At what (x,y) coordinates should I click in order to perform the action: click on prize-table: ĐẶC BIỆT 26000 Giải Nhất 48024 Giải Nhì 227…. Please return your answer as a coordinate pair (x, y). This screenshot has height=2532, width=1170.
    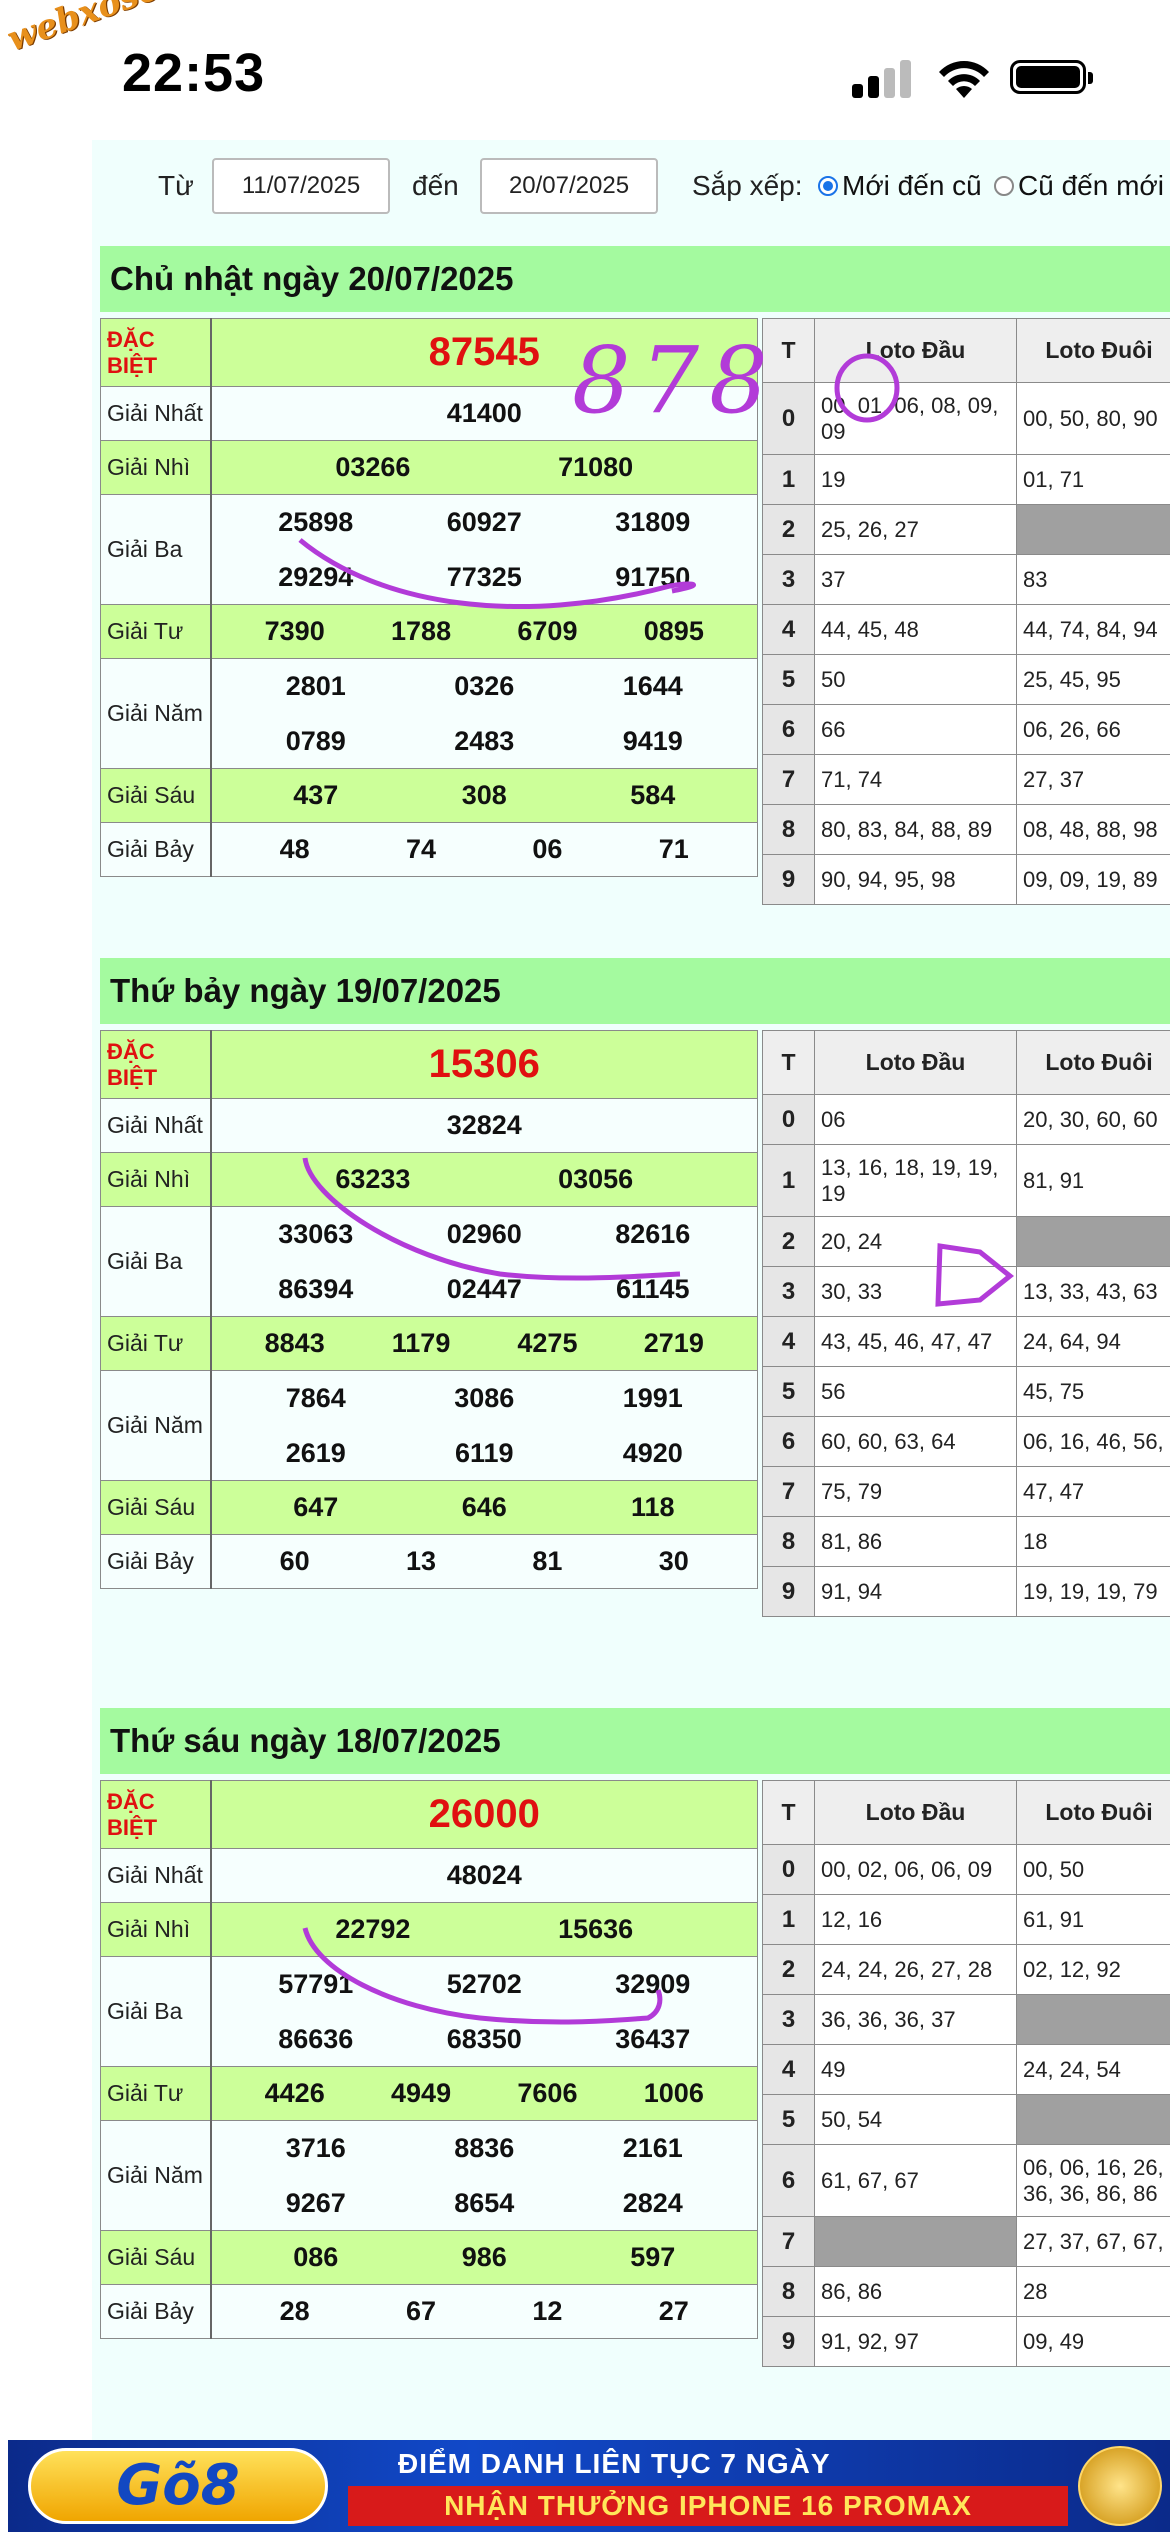
    Looking at the image, I should click on (429, 2059).